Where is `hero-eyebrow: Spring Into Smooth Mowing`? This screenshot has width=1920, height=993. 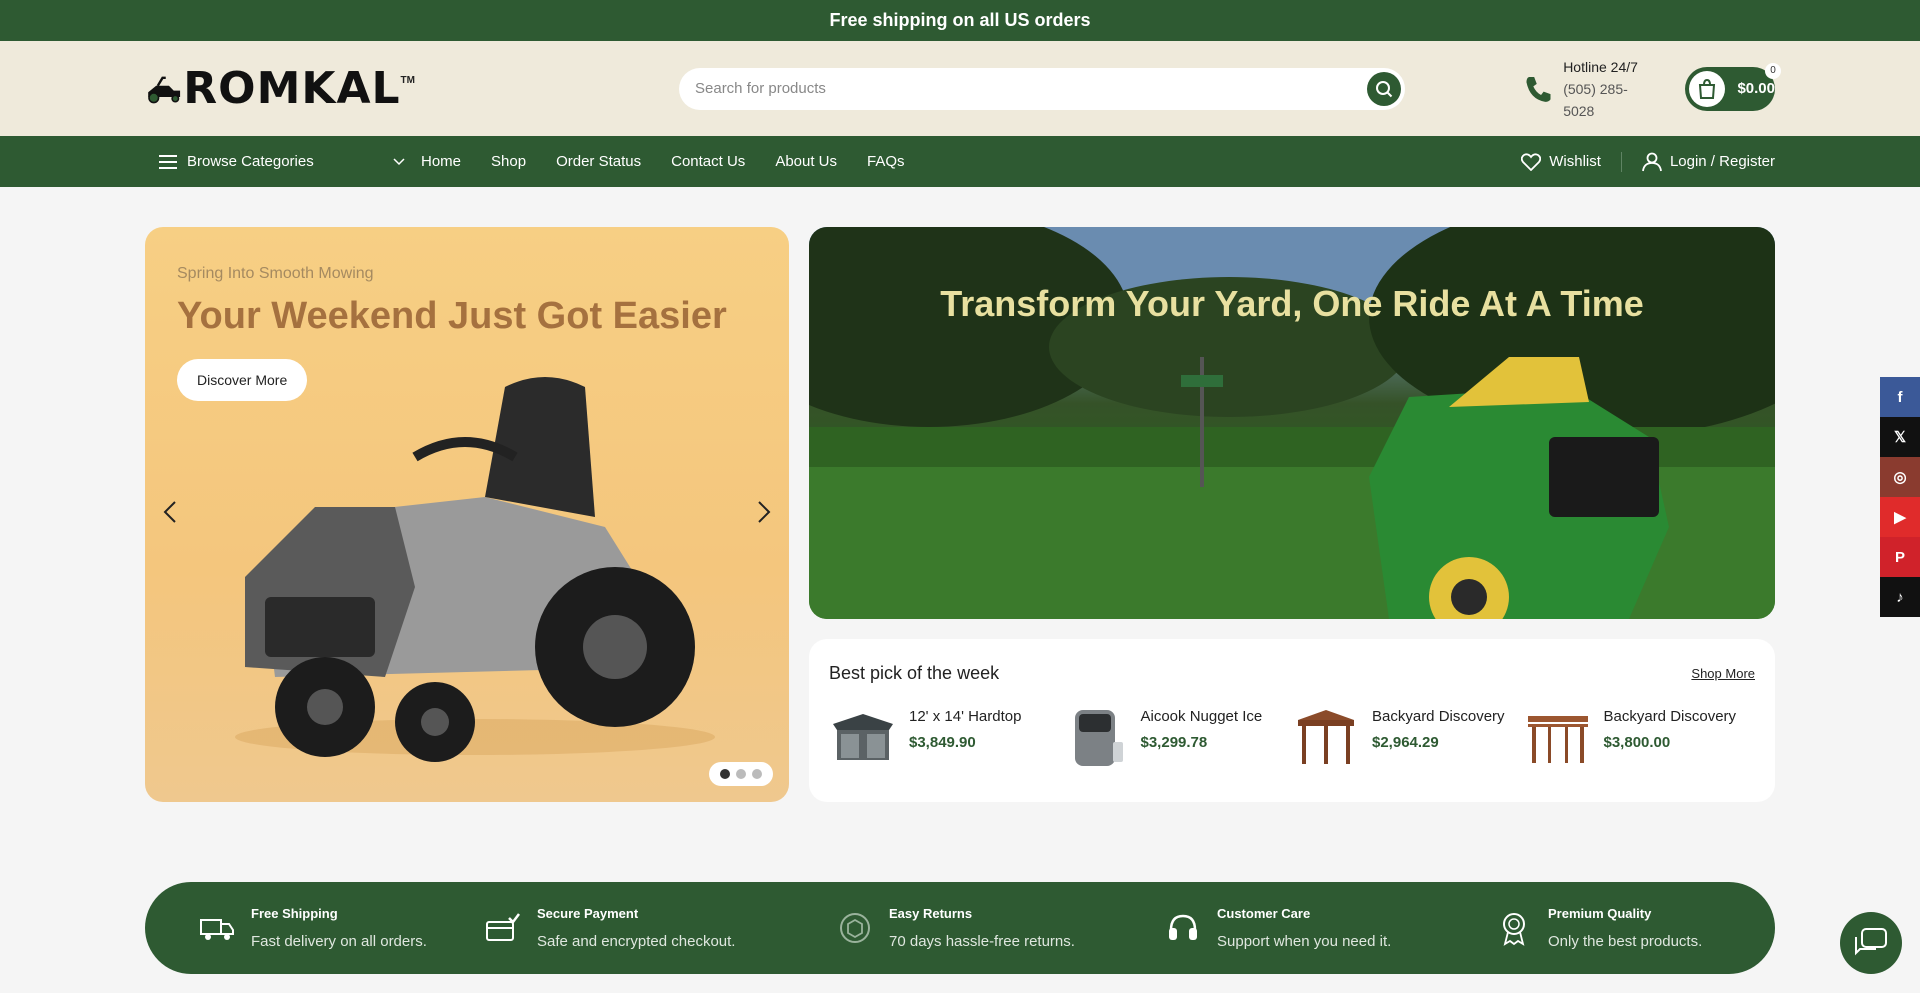 hero-eyebrow: Spring Into Smooth Mowing is located at coordinates (275, 273).